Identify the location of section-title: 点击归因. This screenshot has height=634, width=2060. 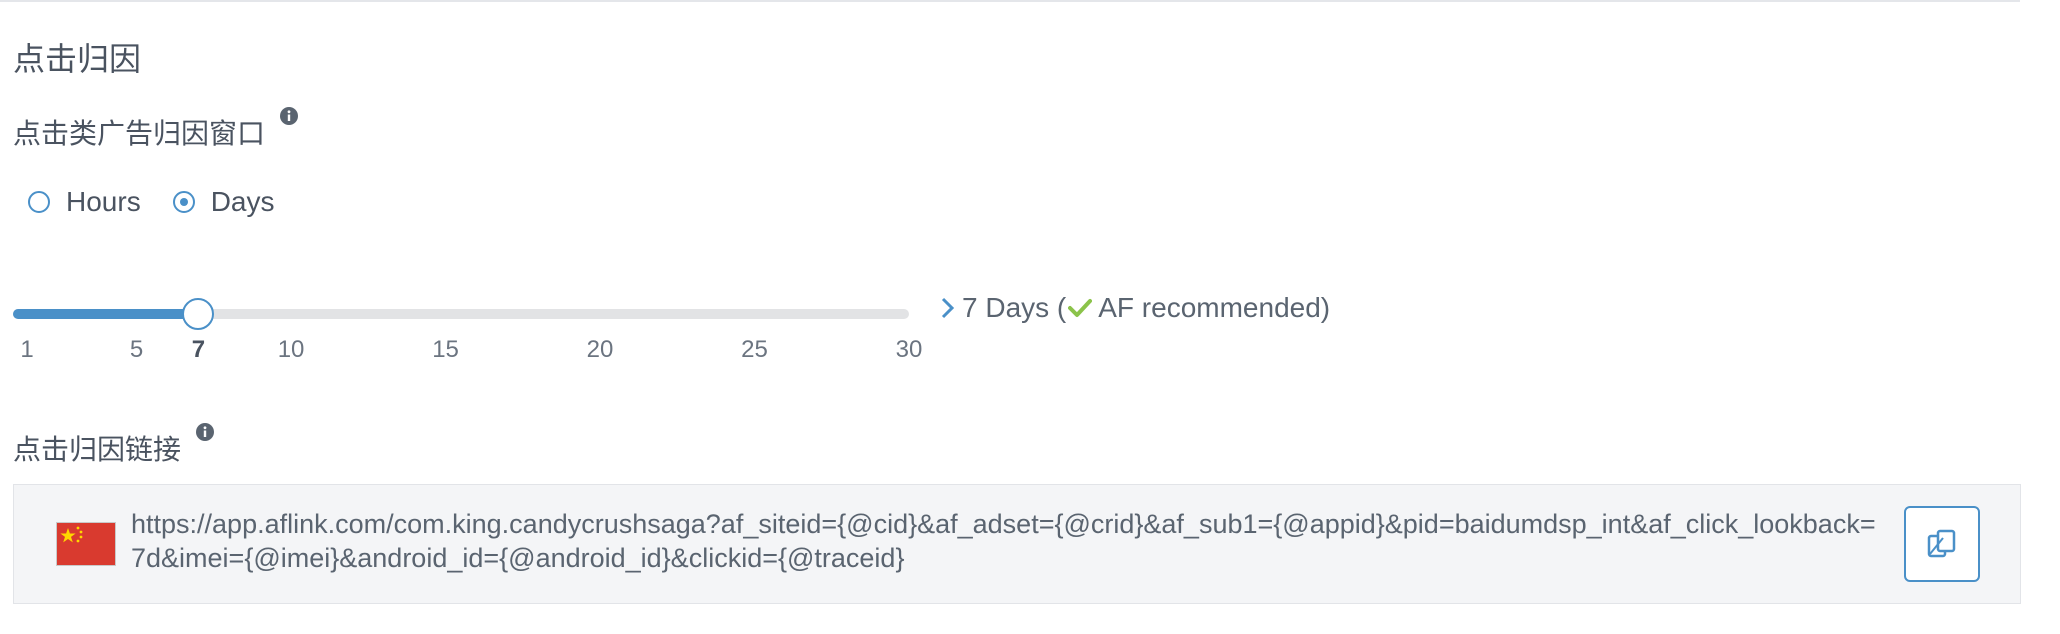
(77, 59).